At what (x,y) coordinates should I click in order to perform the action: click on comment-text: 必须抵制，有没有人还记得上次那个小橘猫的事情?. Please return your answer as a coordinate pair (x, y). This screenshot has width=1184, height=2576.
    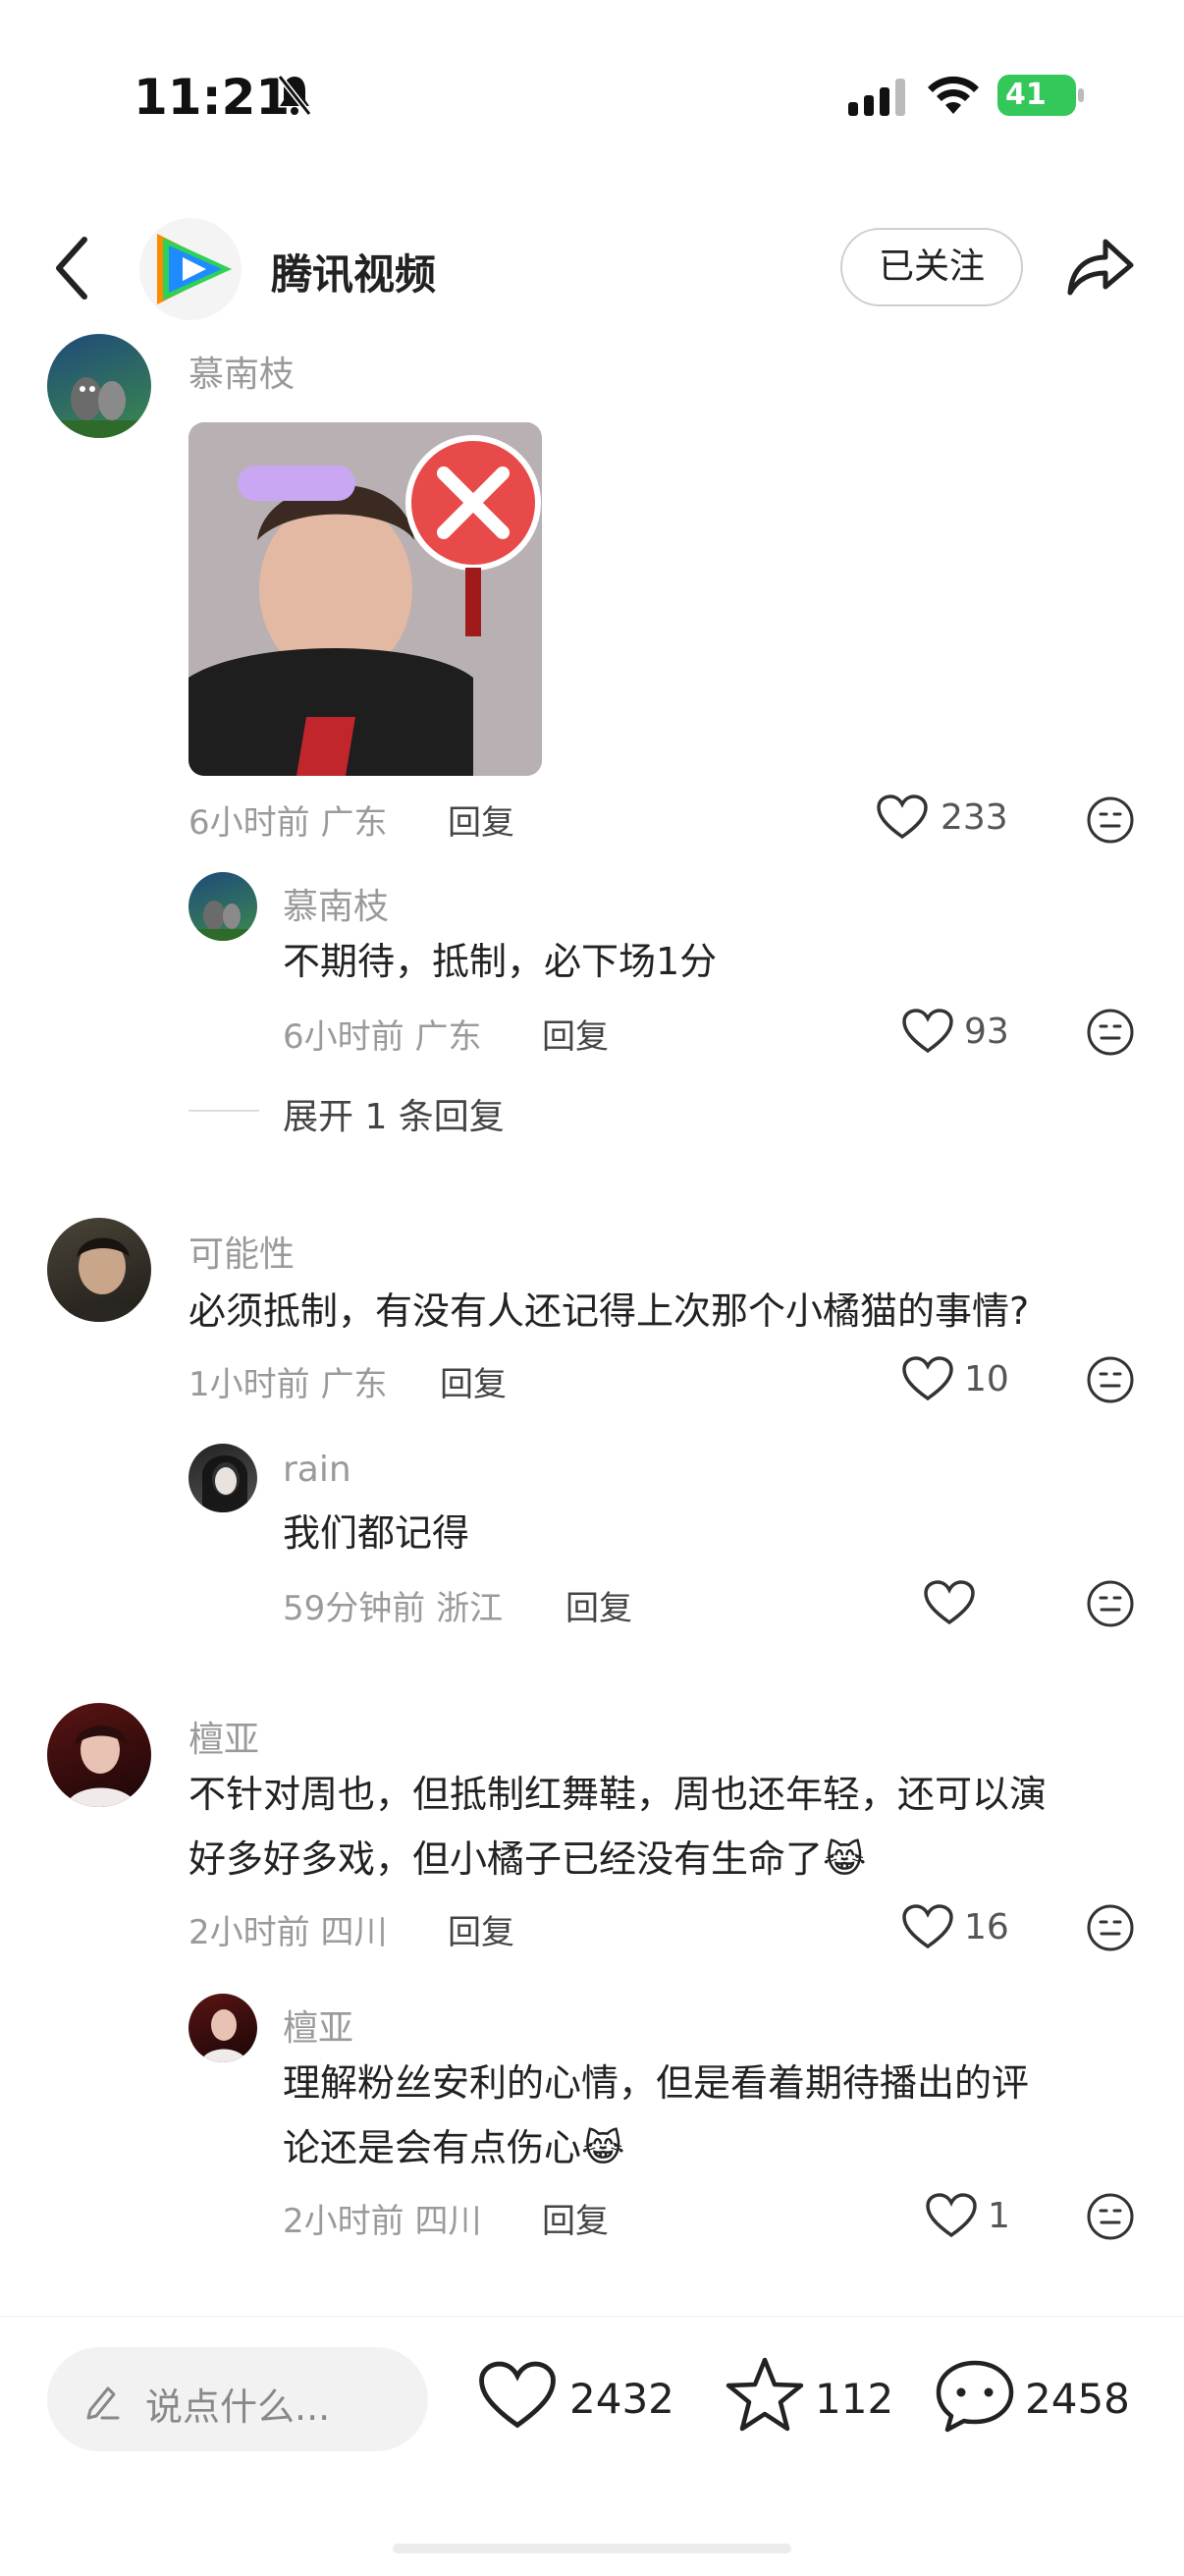
    Looking at the image, I should click on (609, 1311).